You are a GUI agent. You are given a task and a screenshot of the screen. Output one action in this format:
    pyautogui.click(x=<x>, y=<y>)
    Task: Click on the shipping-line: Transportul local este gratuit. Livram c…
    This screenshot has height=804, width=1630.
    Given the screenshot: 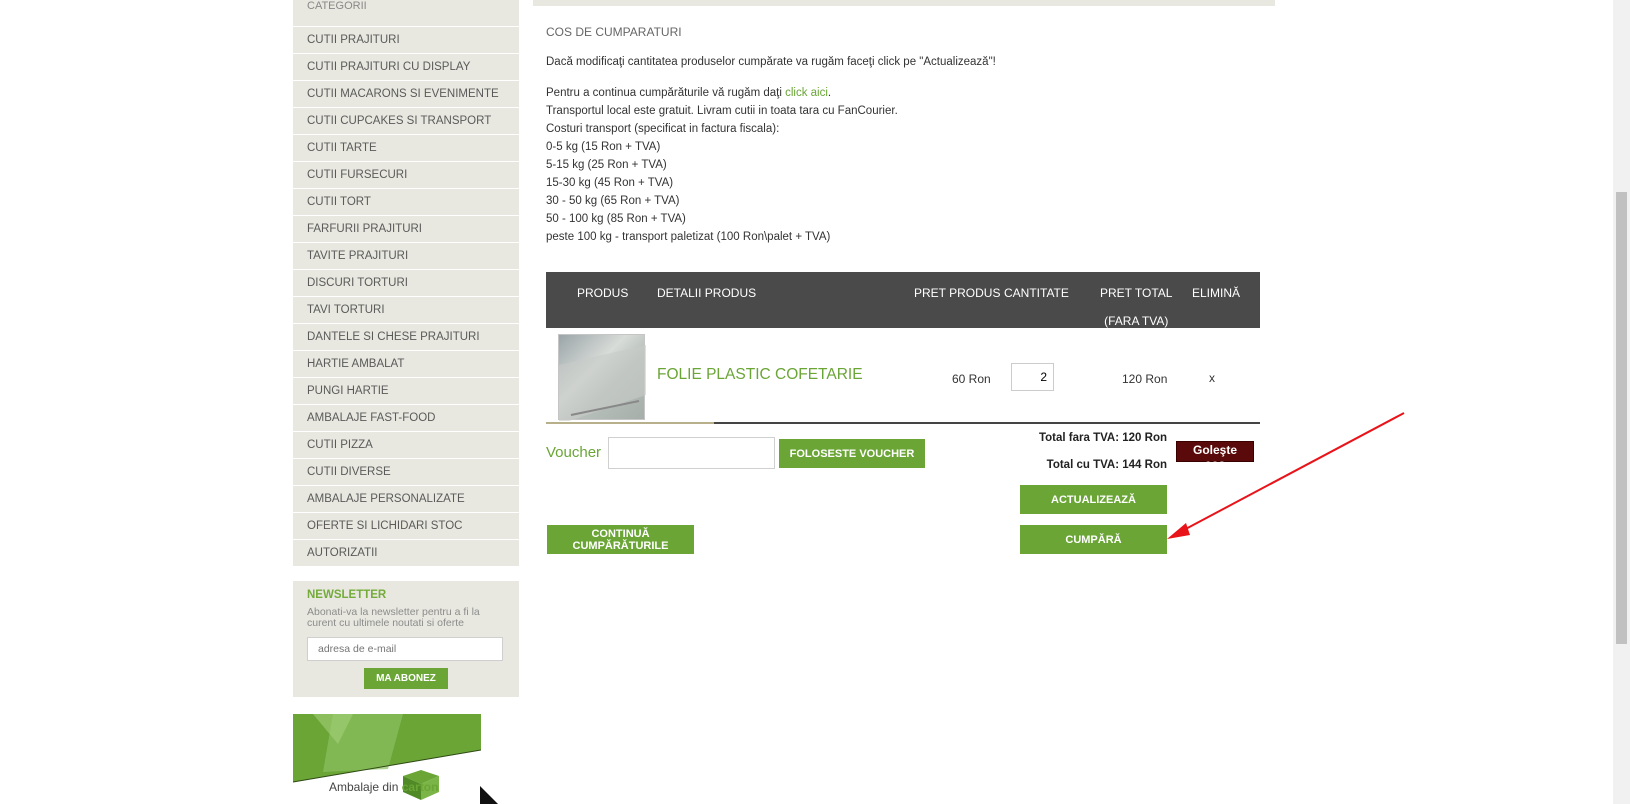 What is the action you would take?
    pyautogui.click(x=722, y=111)
    